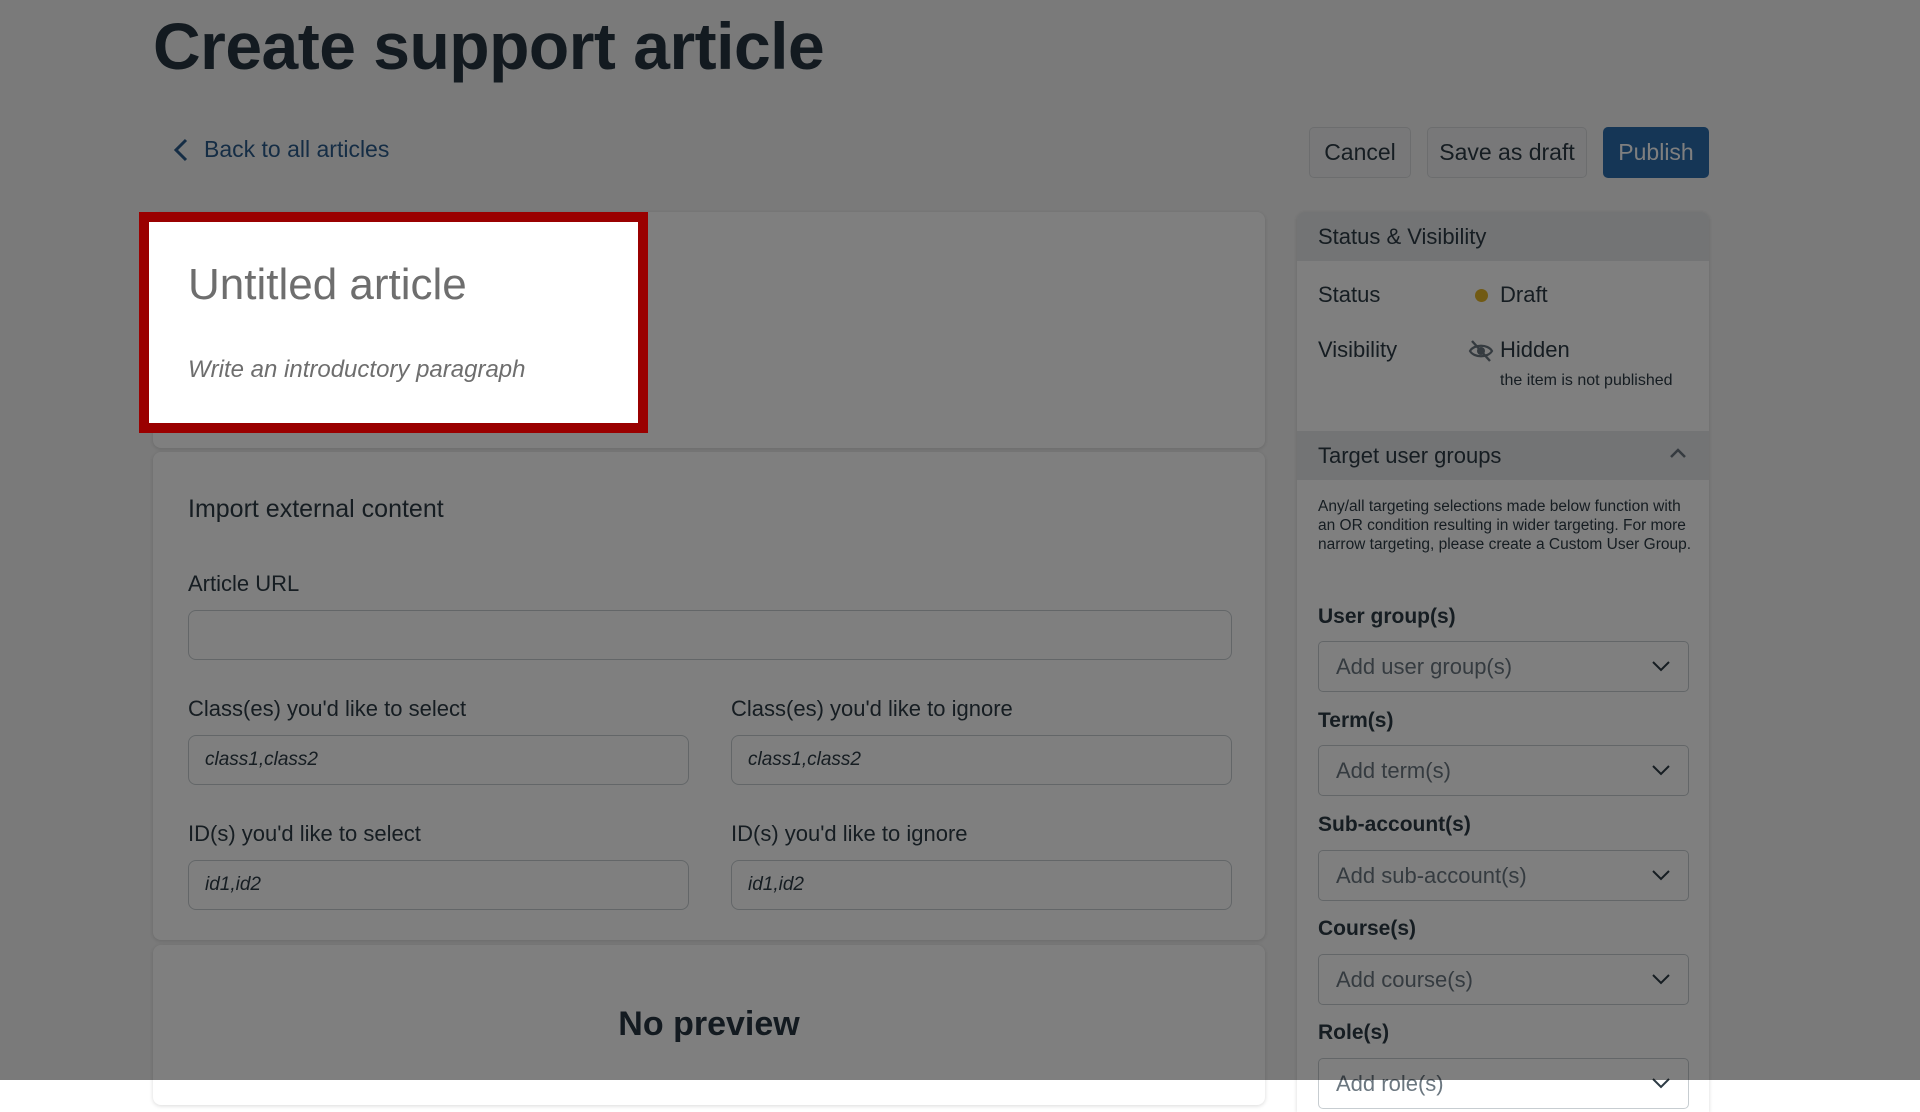  Describe the element at coordinates (1431, 875) in the screenshot. I see `sub-accounts-placeholder: Add sub-account(s)` at that location.